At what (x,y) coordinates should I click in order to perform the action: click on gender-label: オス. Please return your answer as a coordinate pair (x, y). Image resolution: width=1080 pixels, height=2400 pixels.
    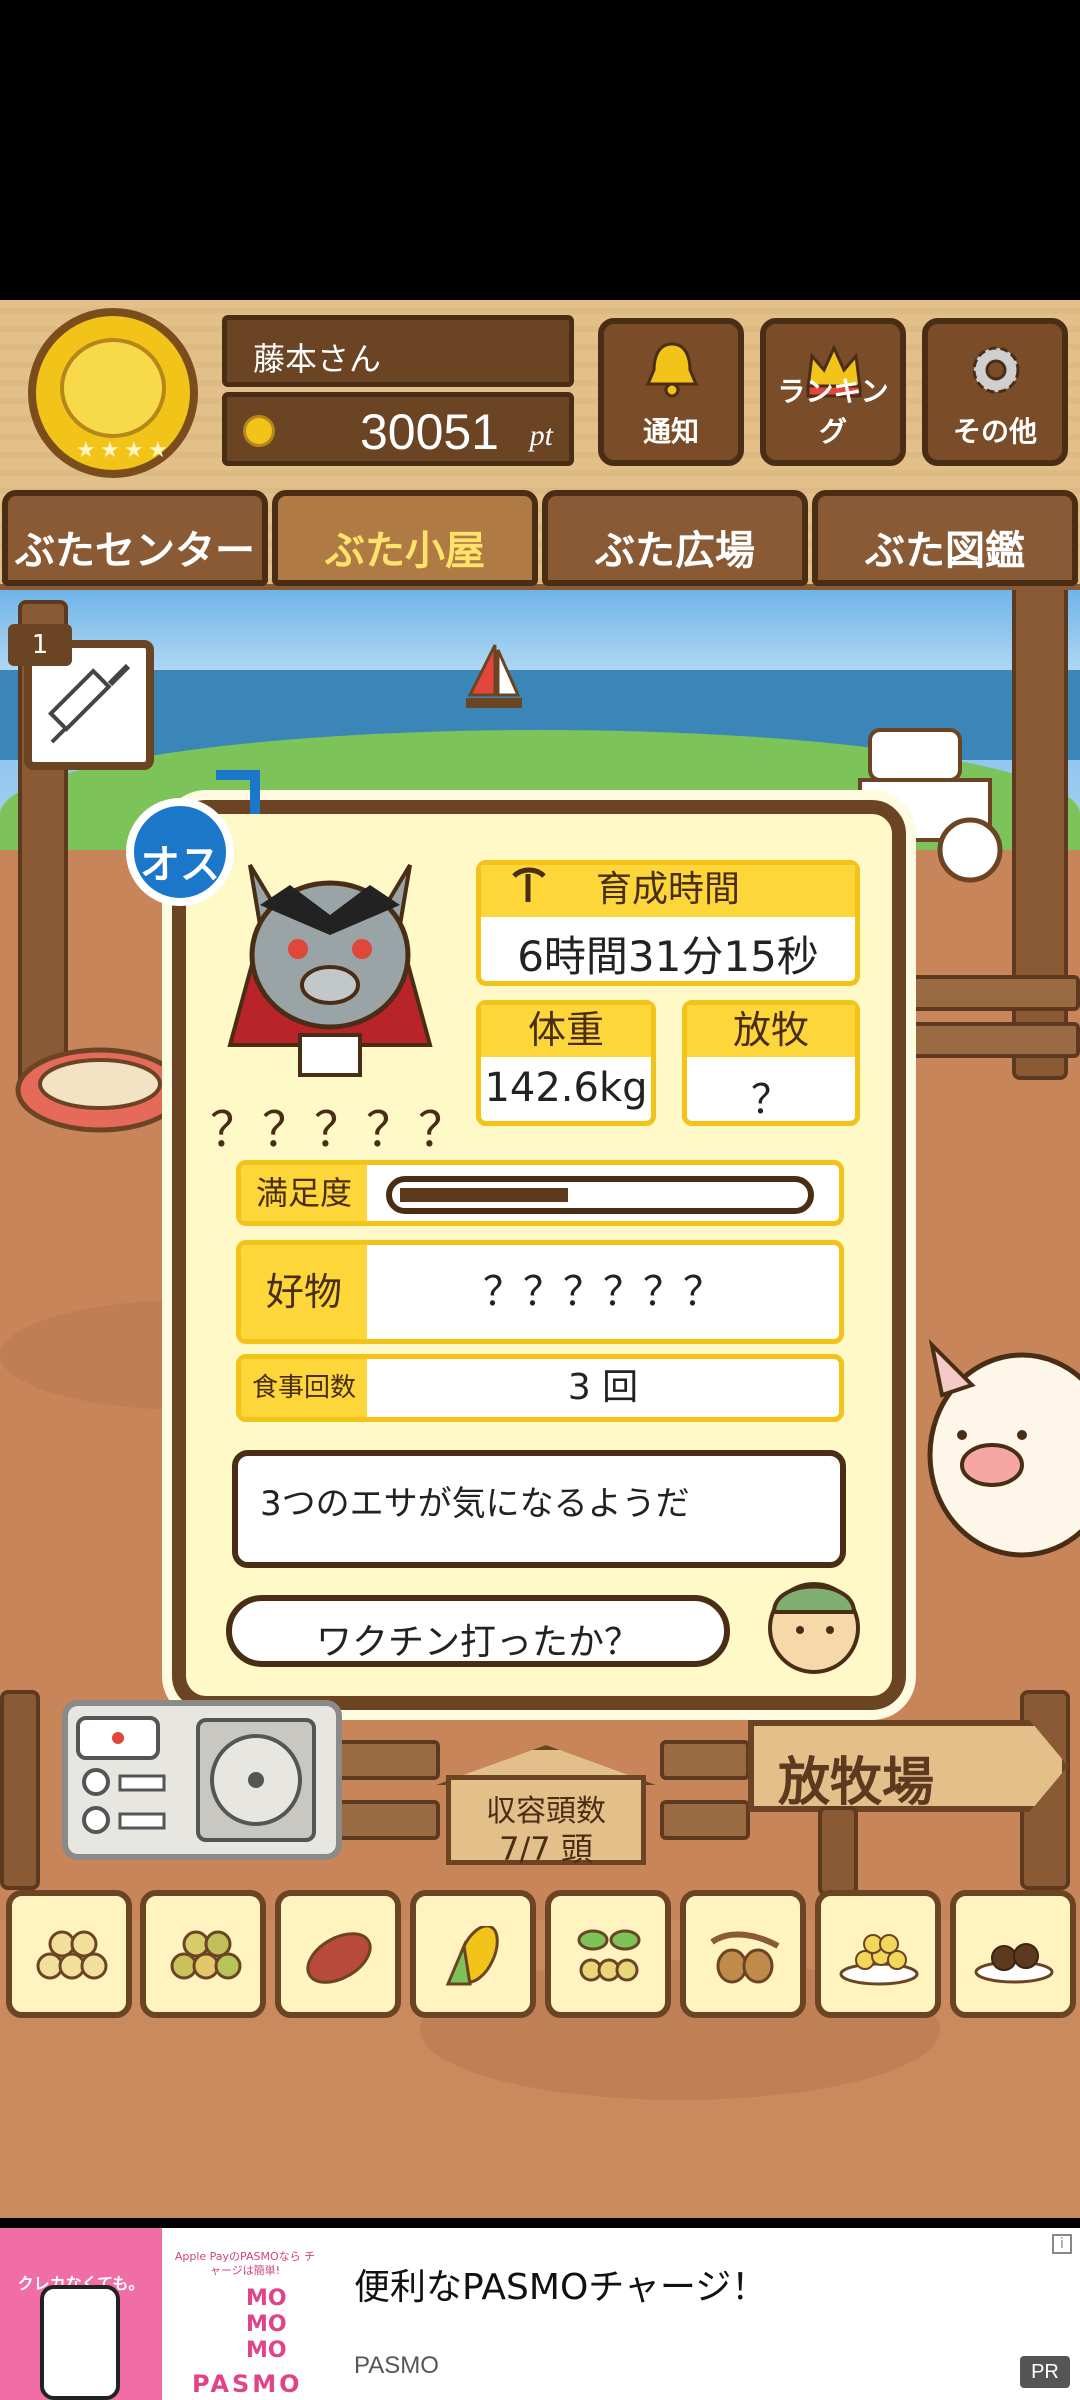
    Looking at the image, I should click on (180, 865).